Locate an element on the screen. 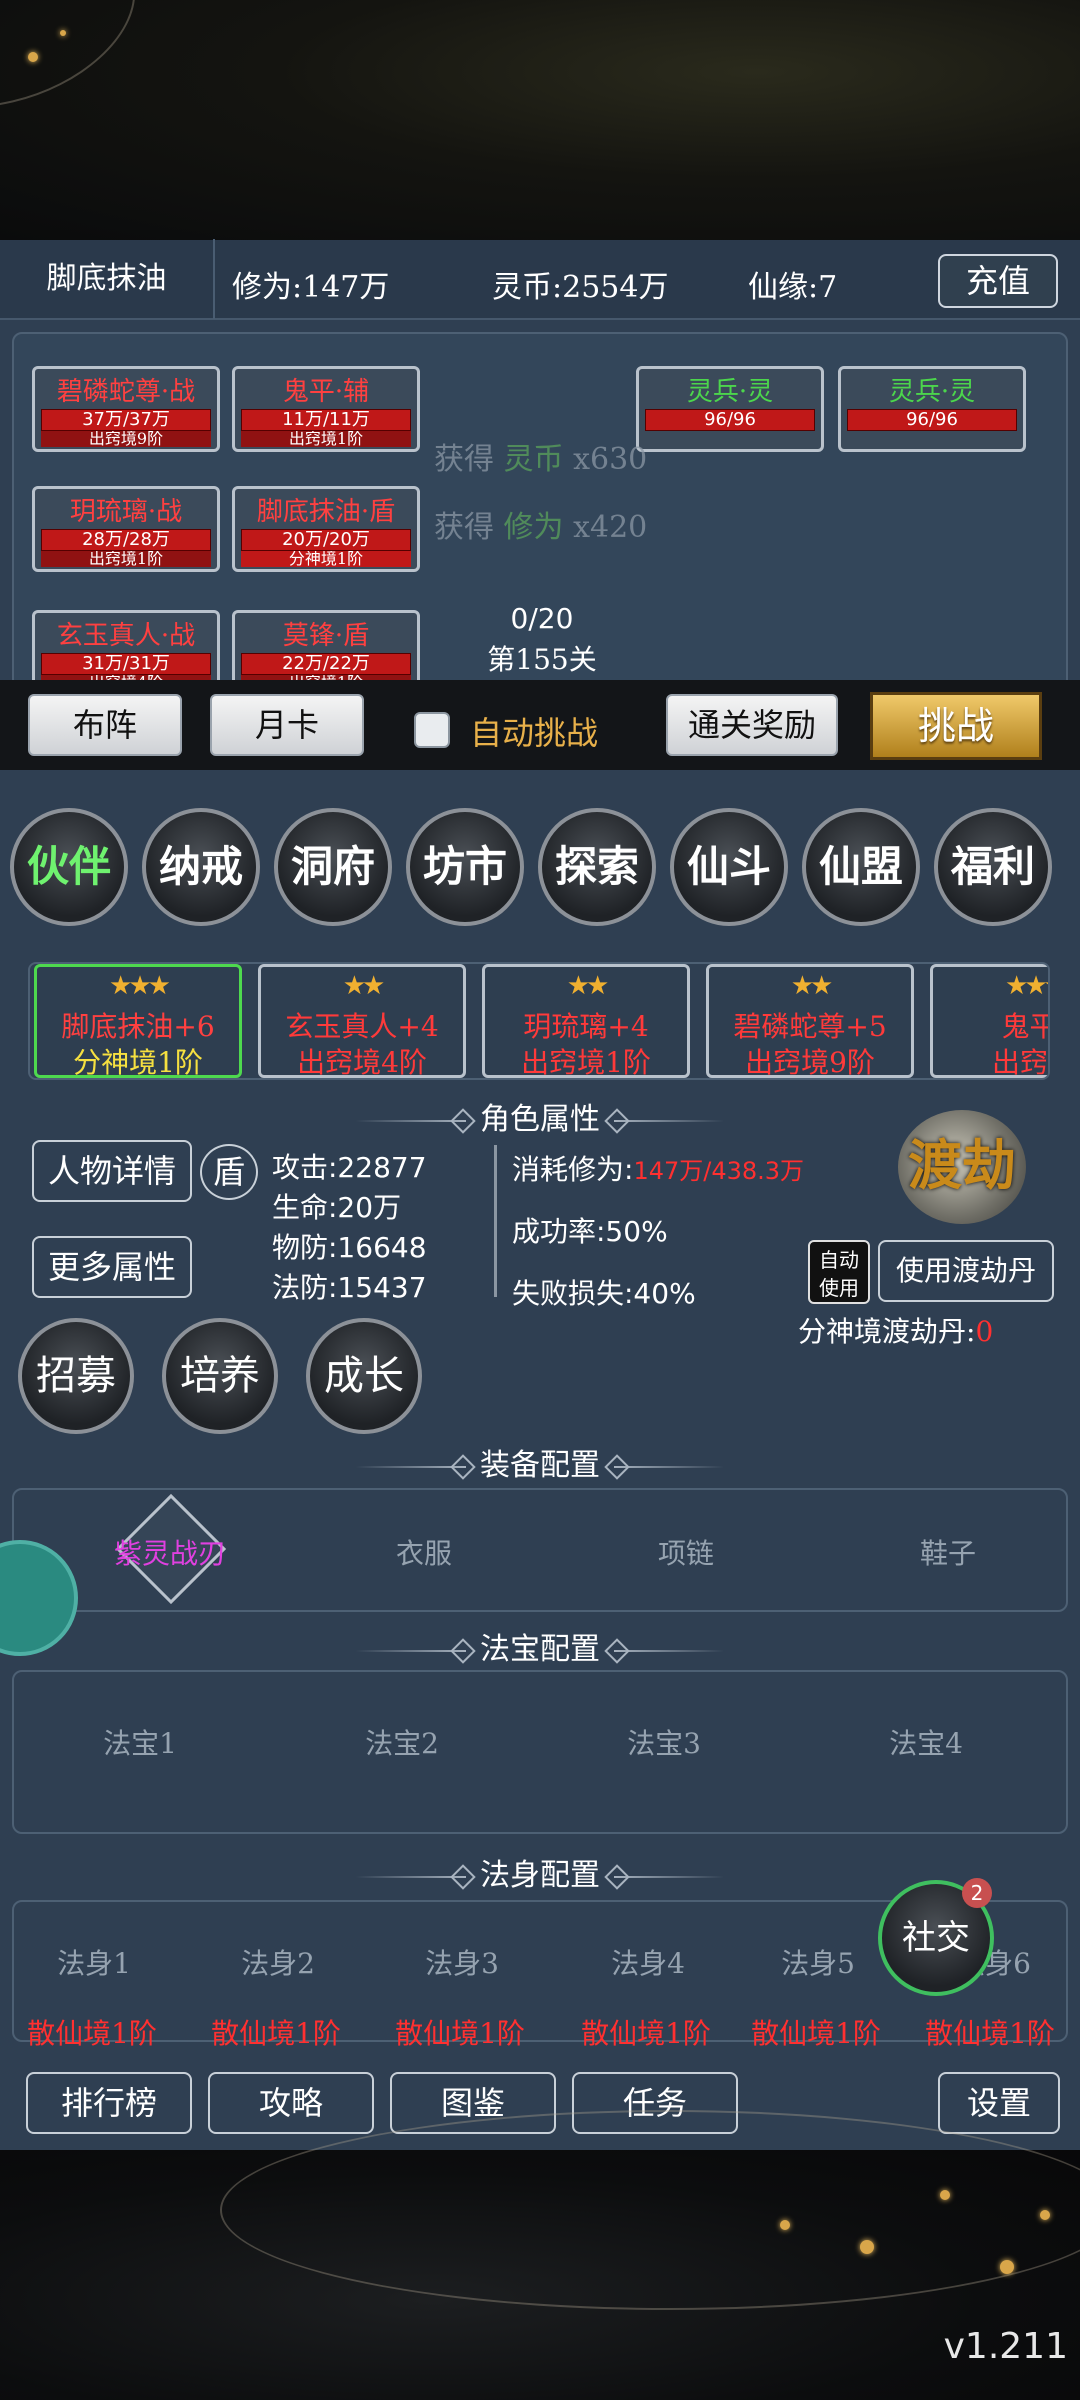 The image size is (1080, 2400). menu-market: 坊市 is located at coordinates (465, 867).